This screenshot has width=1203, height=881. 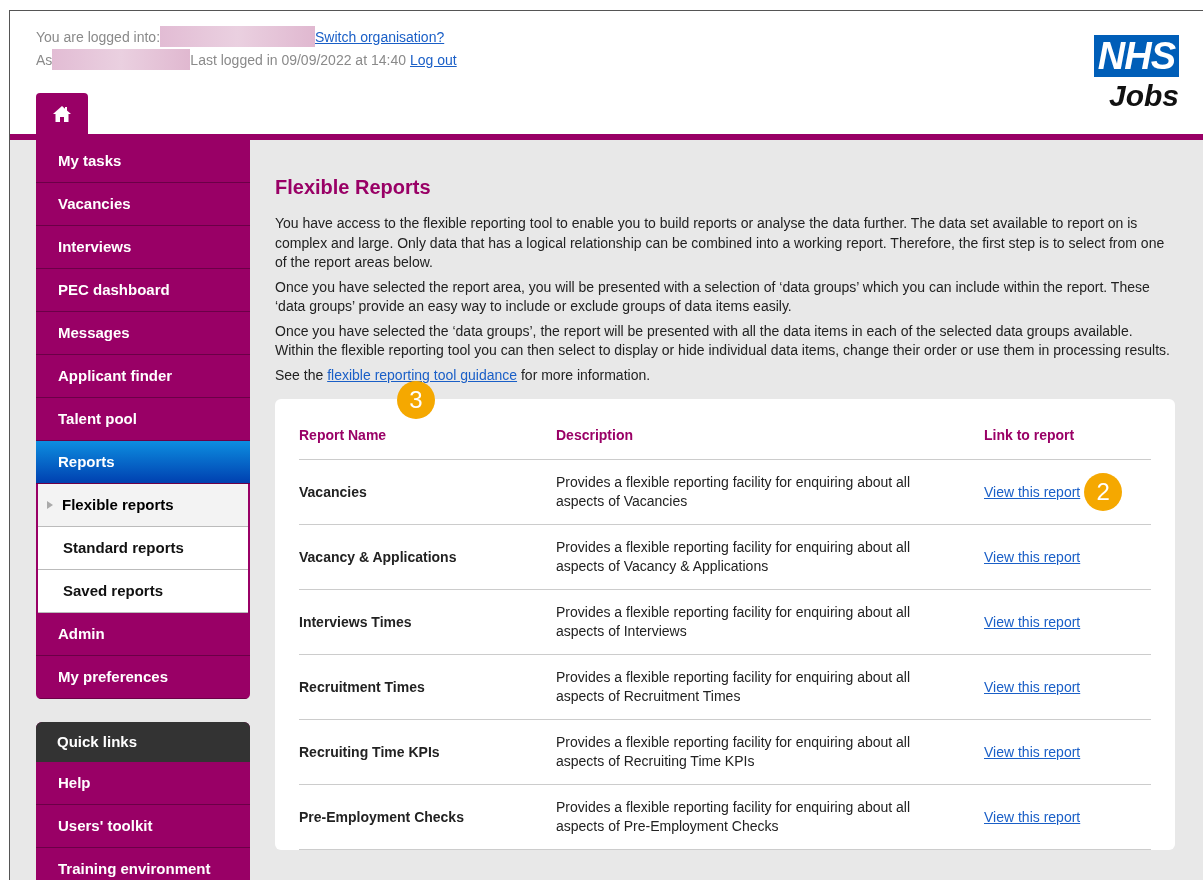 I want to click on guidance-text: for more information., so click(x=585, y=374).